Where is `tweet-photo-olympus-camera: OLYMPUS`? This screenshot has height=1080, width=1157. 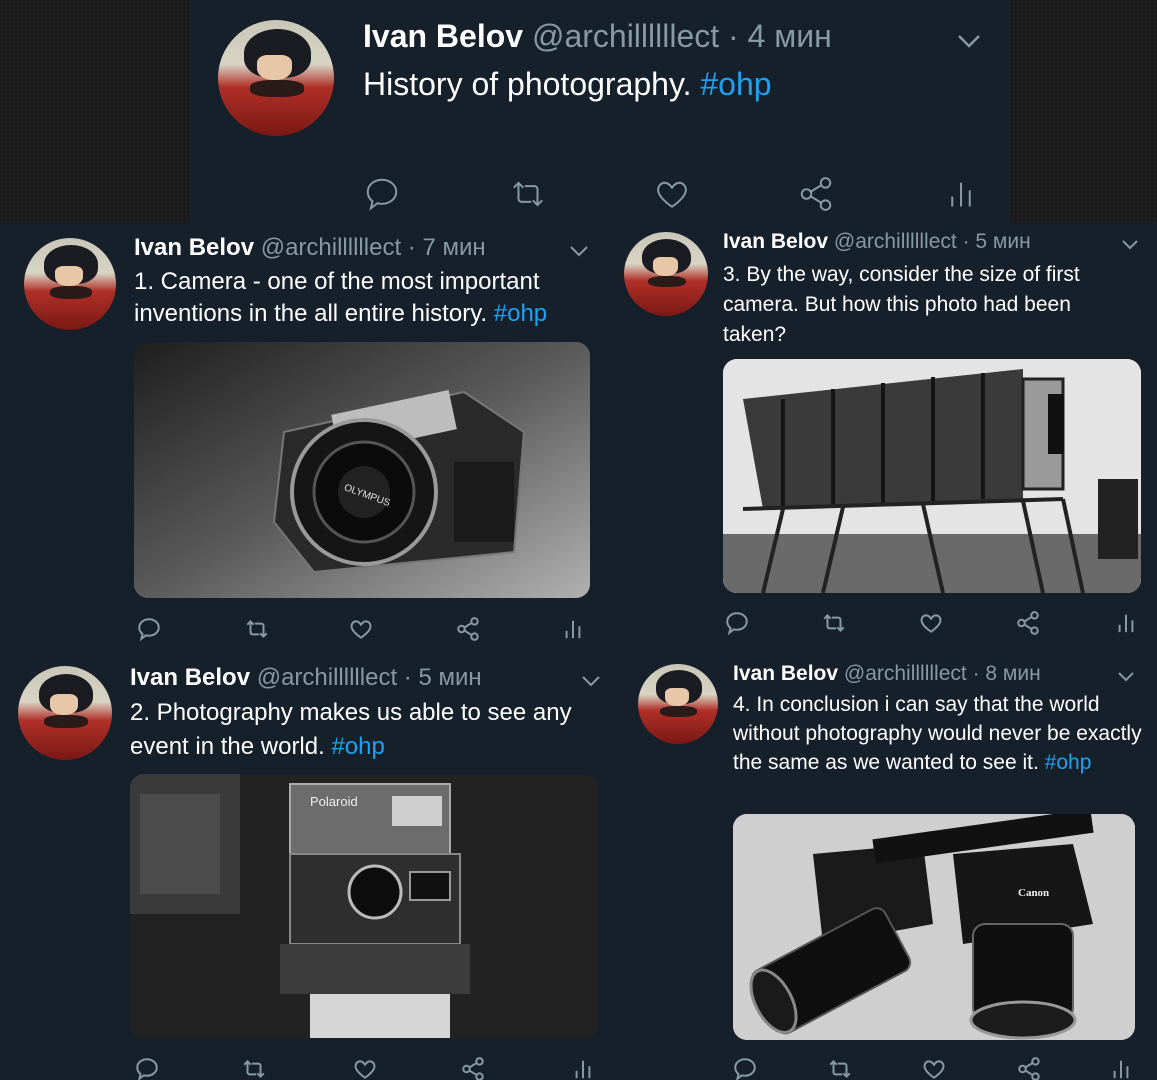 tweet-photo-olympus-camera: OLYMPUS is located at coordinates (362, 470).